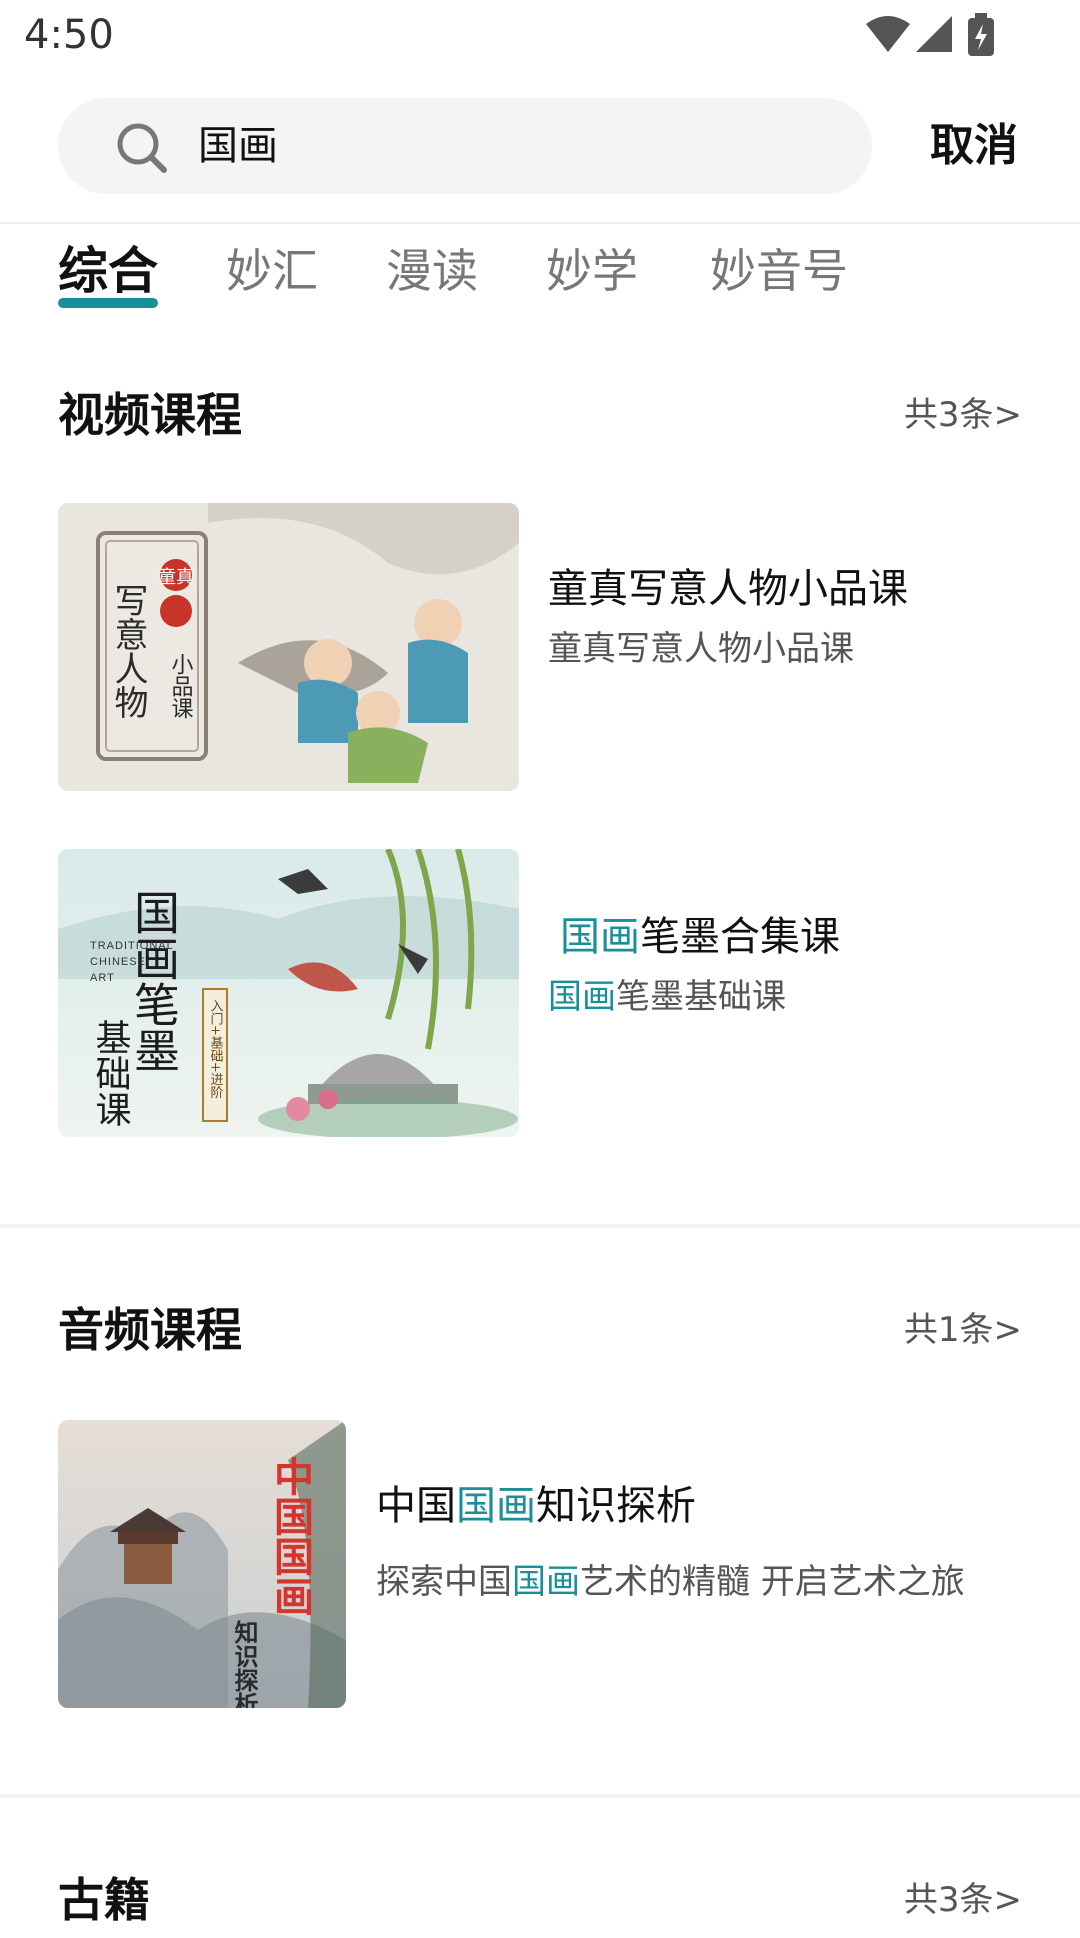 This screenshot has width=1080, height=1938. I want to click on card-title: 童真写意人物小品课, so click(728, 589).